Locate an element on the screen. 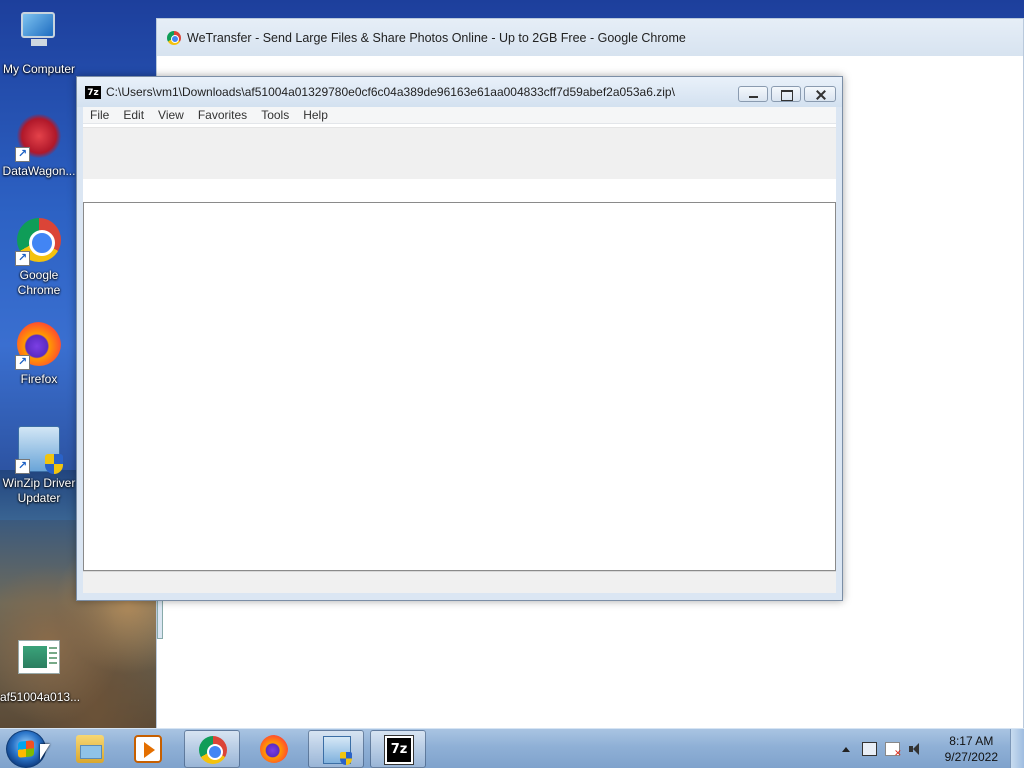 The width and height of the screenshot is (1024, 768). winzip-icon is located at coordinates (337, 750).